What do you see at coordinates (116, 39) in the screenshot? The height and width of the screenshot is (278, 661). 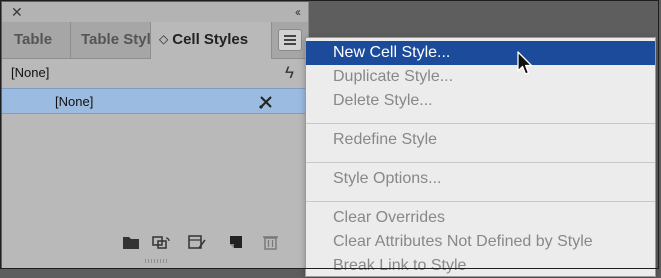 I see `tab-table-styles-label: Table Styl` at bounding box center [116, 39].